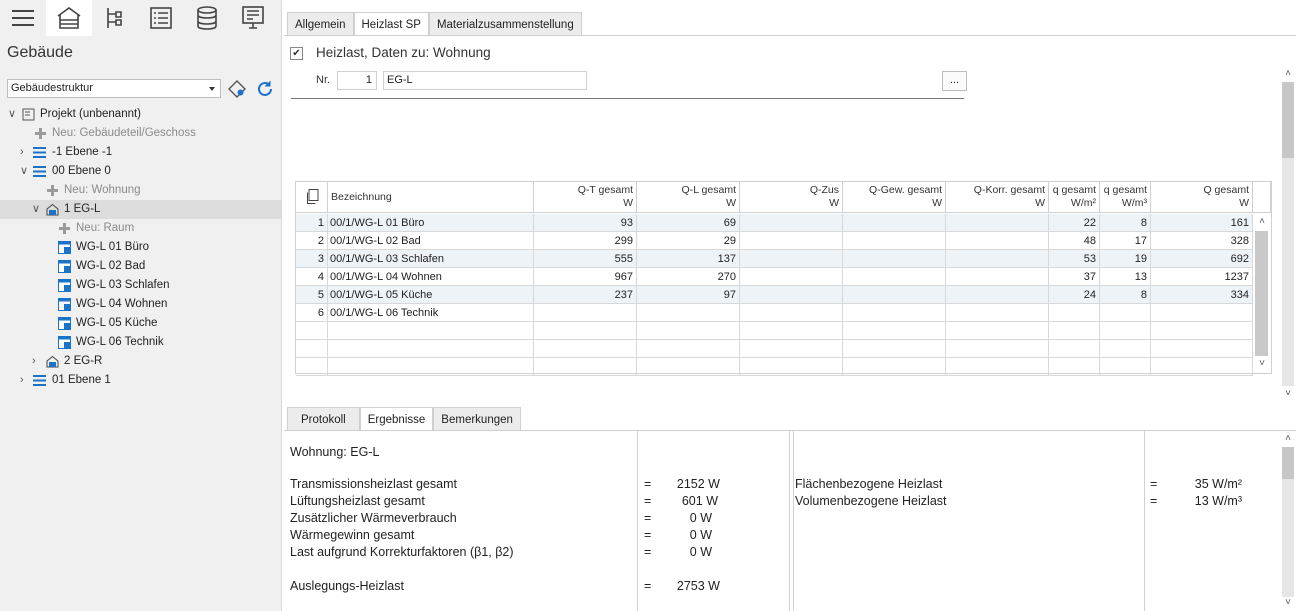  What do you see at coordinates (323, 419) in the screenshot?
I see `tab-protokoll: Protokoll` at bounding box center [323, 419].